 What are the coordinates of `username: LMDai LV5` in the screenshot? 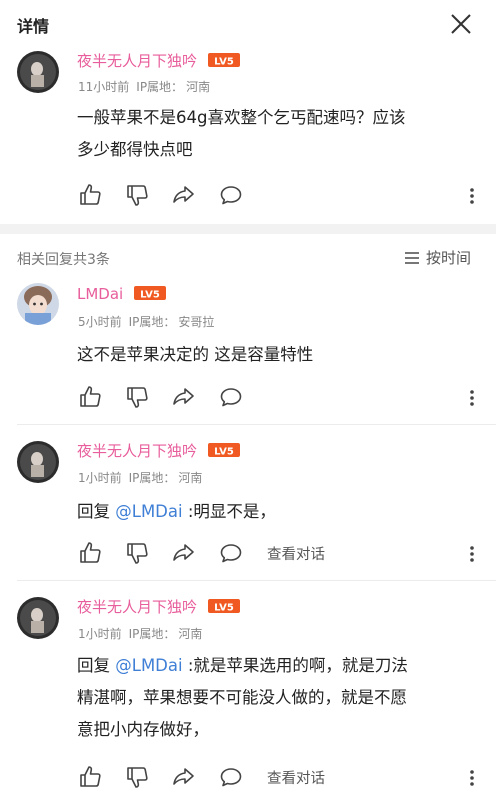 It's located at (121, 294).